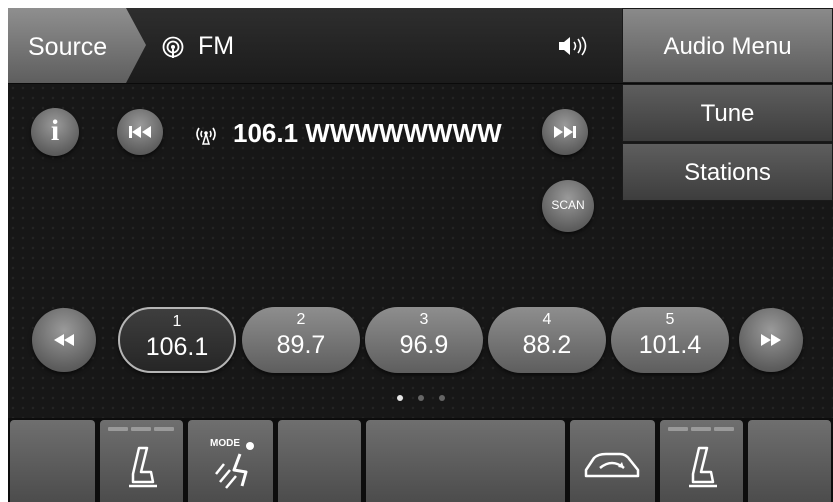 The width and height of the screenshot is (833, 502). Describe the element at coordinates (319, 461) in the screenshot. I see `climate-button-blank-center-left` at that location.